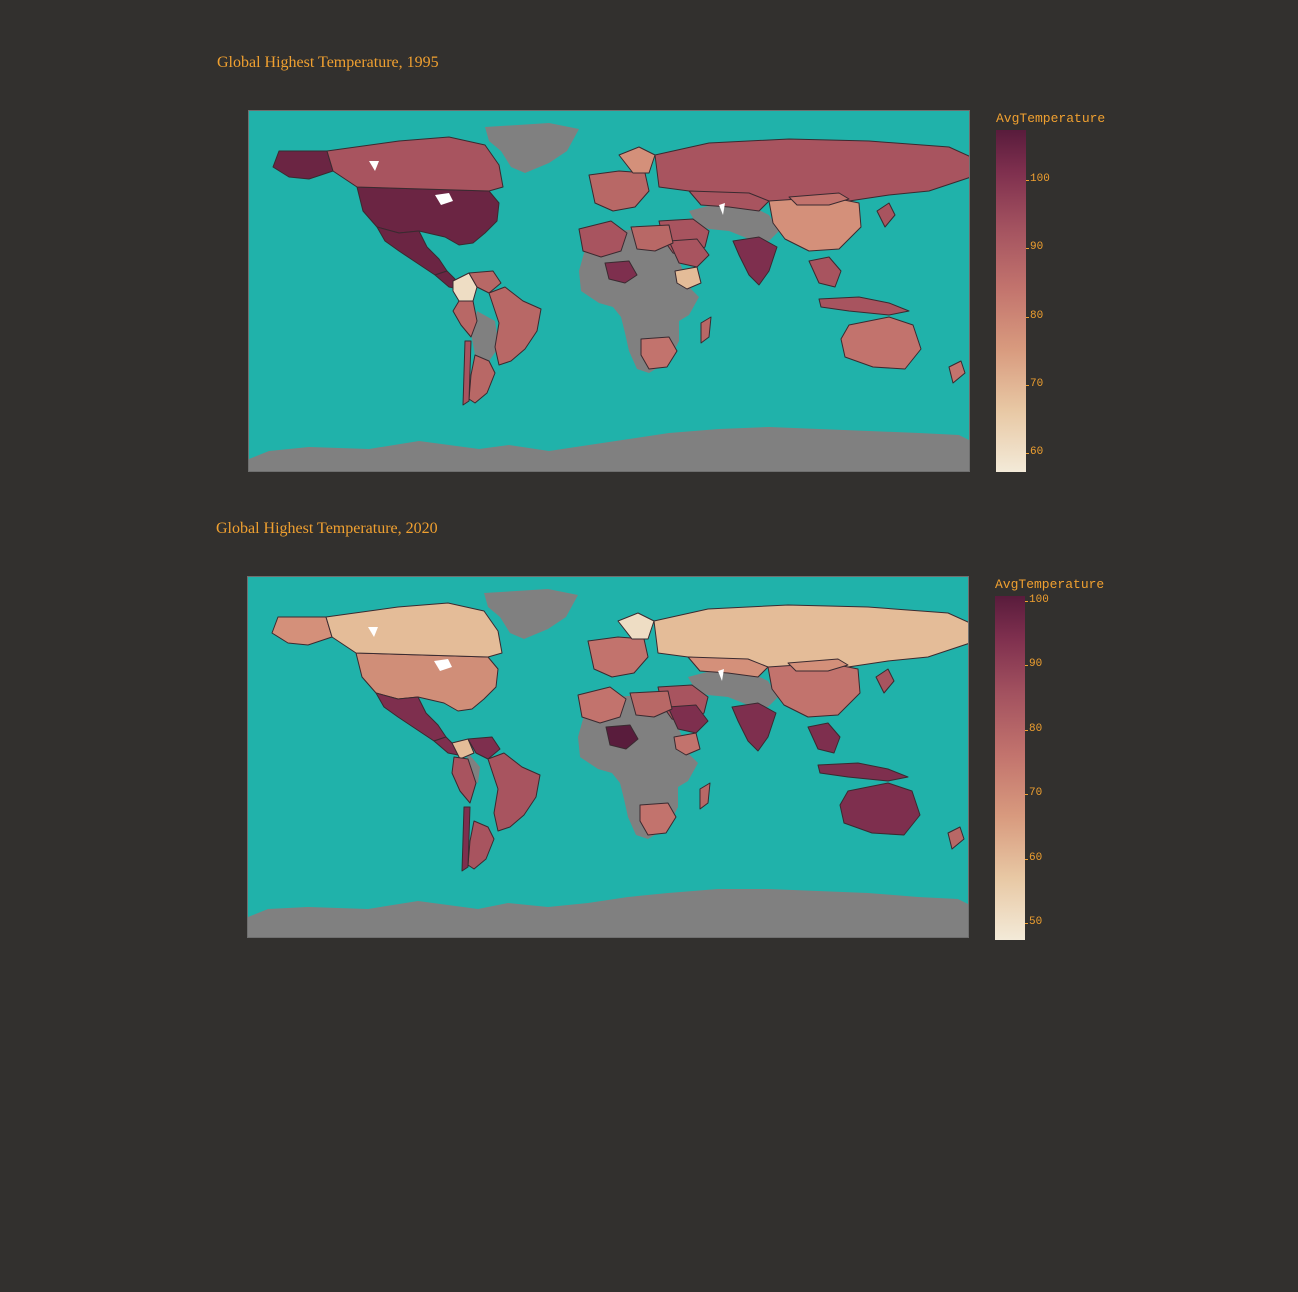 The width and height of the screenshot is (1298, 1292). Describe the element at coordinates (608, 913) in the screenshot. I see `antarctica` at that location.